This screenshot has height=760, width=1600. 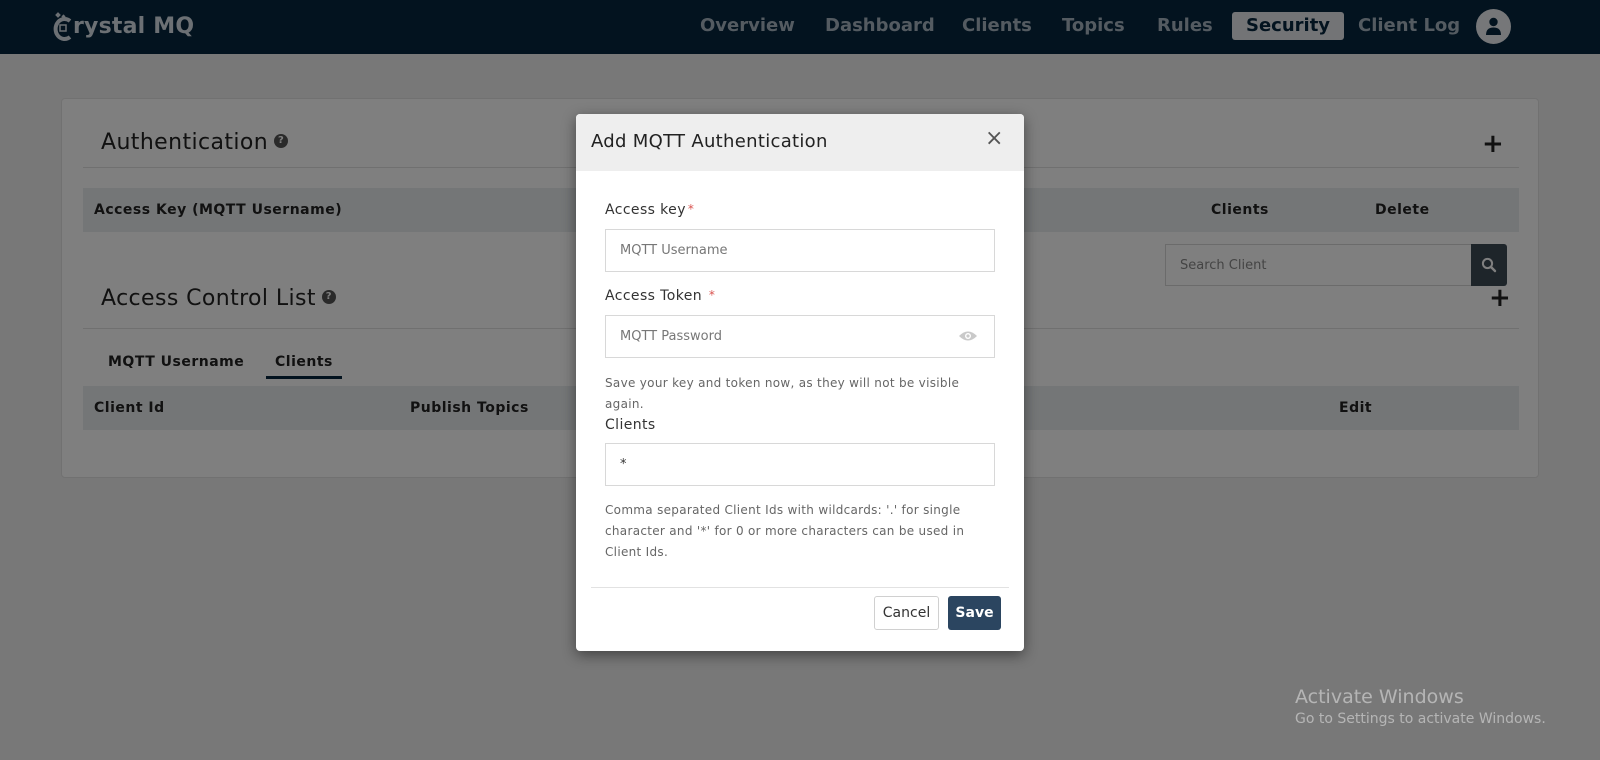 What do you see at coordinates (800, 464) in the screenshot?
I see `clients-input` at bounding box center [800, 464].